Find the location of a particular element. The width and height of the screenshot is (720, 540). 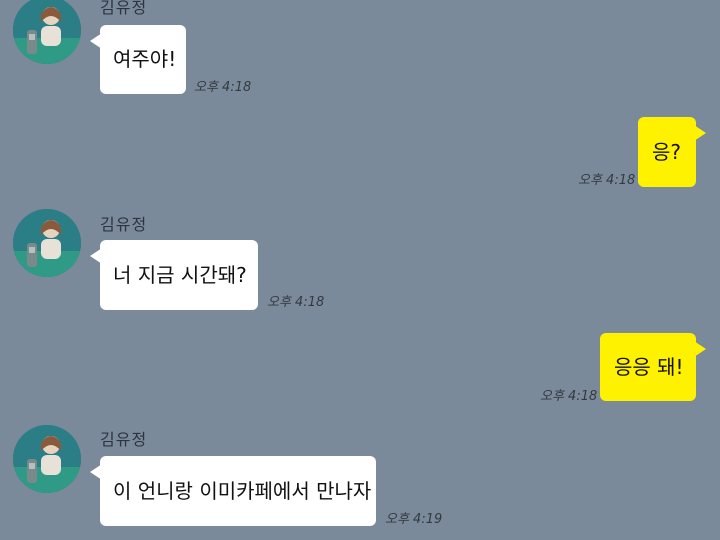

message-bubble: 응응 돼! is located at coordinates (653, 367).